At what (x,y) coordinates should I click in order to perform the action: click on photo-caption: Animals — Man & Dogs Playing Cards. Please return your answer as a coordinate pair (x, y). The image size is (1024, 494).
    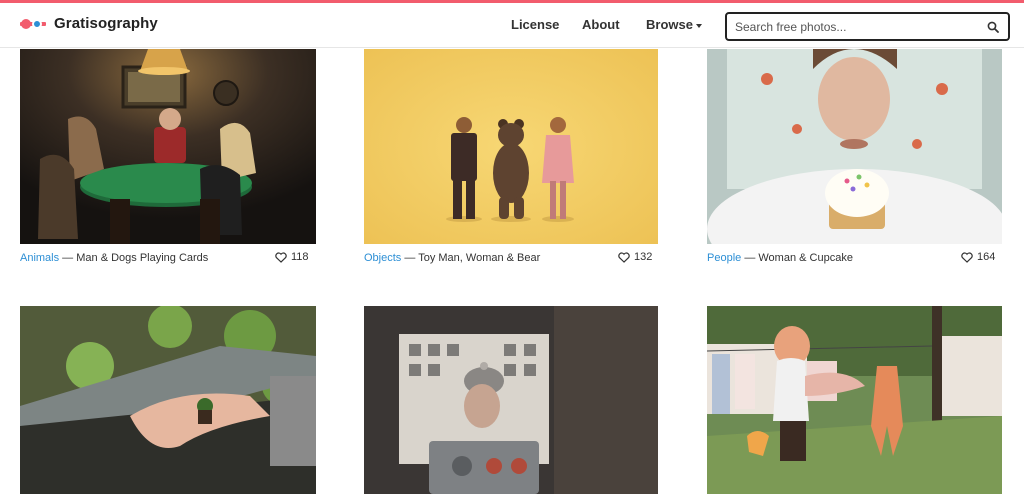
    Looking at the image, I should click on (114, 258).